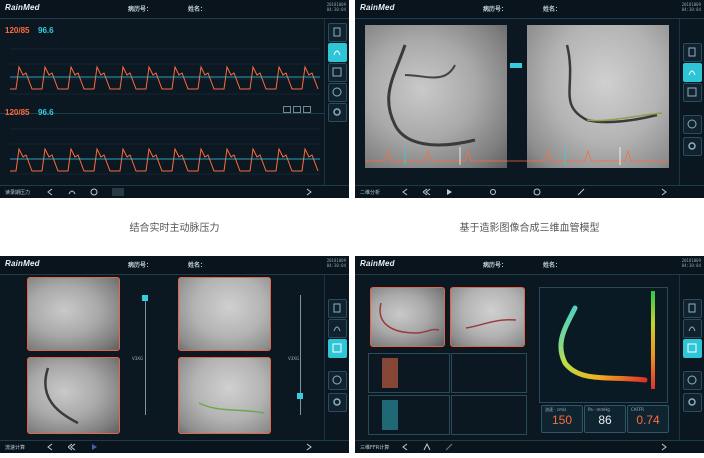 This screenshot has height=458, width=704. Describe the element at coordinates (489, 373) in the screenshot. I see `info-table-top` at that location.